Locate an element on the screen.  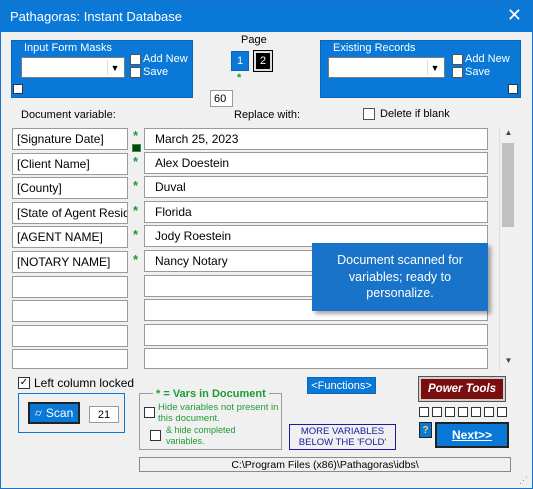
hide-completed-label: & hide completed variables. is located at coordinates (201, 435).